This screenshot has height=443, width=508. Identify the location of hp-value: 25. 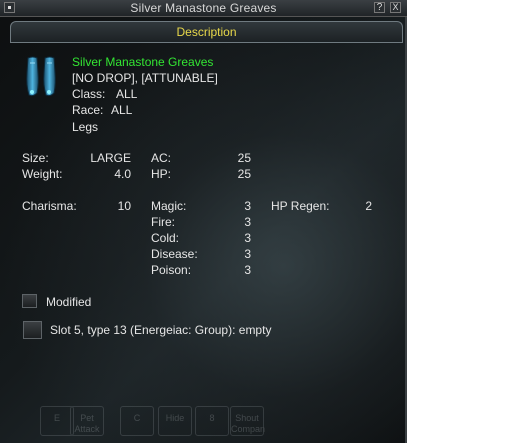
(244, 174).